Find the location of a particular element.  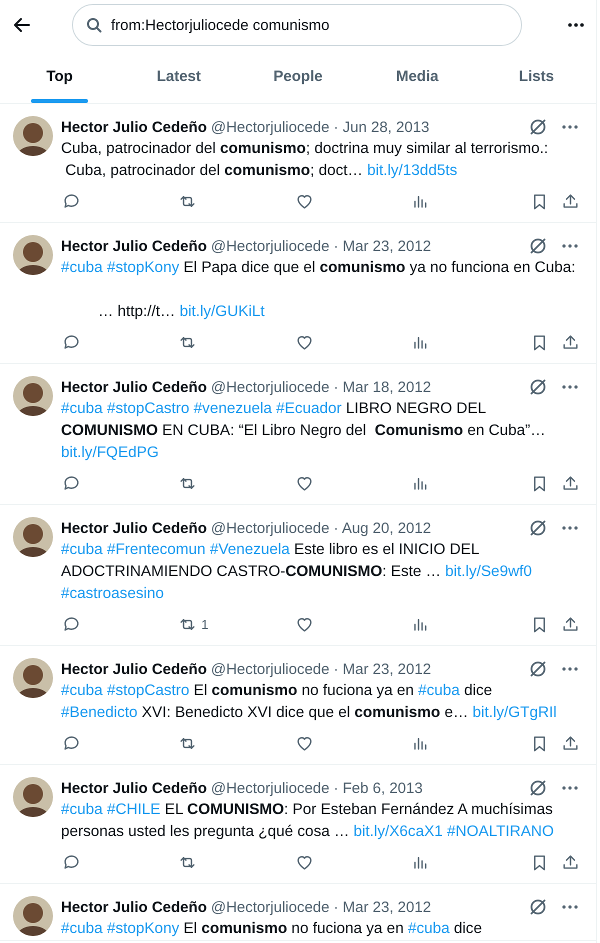

tweet-text: #cuba #stopCastro El comunismo no fuciona ya en #cuba dice #Benedicto XVI: Benedicto XVI dice que el comunismo e… bit.ly/GTgRIl is located at coordinates (309, 702).